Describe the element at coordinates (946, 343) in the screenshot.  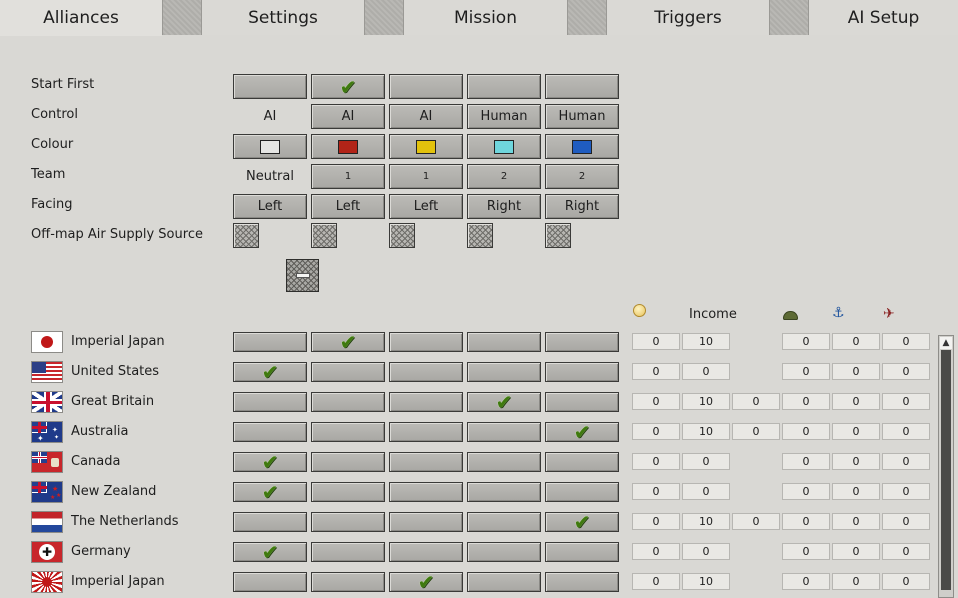
I see `scroll-up-icon: ▲` at that location.